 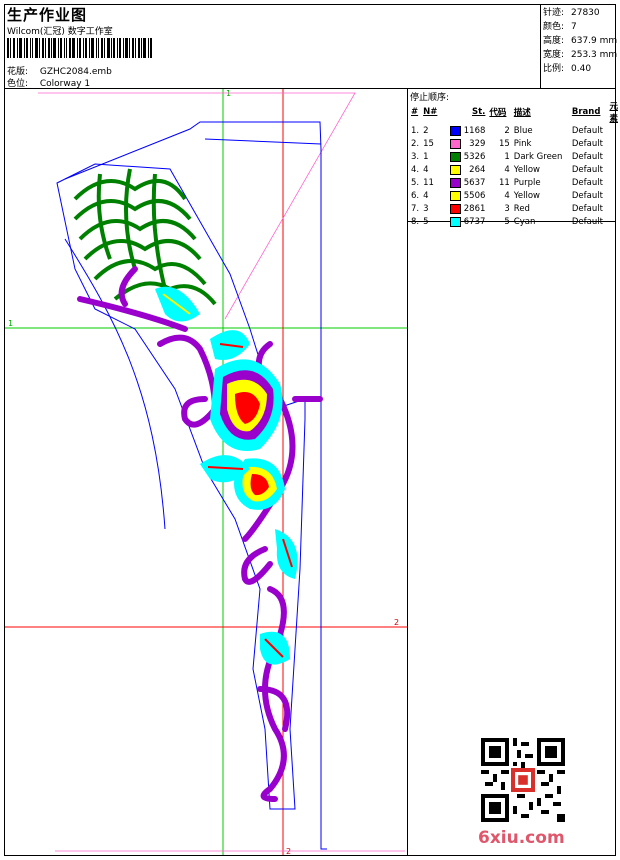 What do you see at coordinates (430, 112) in the screenshot?
I see `col-needle: N#` at bounding box center [430, 112].